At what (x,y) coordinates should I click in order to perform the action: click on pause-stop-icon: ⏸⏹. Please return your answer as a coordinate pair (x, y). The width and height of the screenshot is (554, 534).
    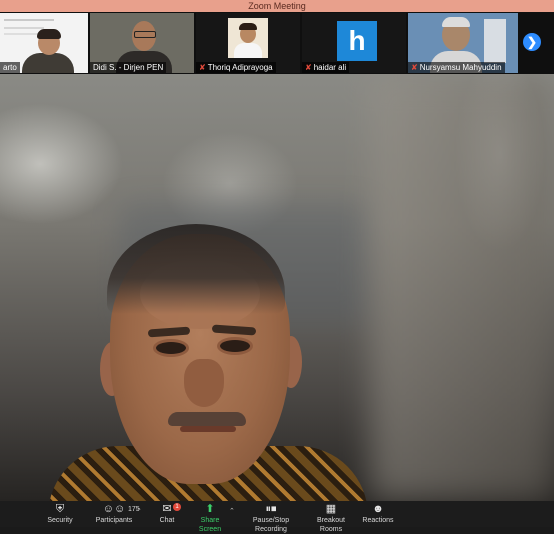
    Looking at the image, I should click on (271, 509).